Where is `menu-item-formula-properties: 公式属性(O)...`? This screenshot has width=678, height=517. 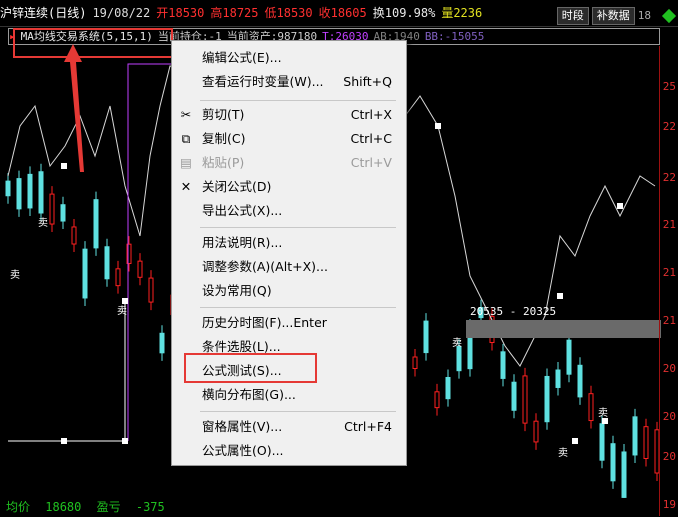 menu-item-formula-properties: 公式属性(O)... is located at coordinates (288, 451).